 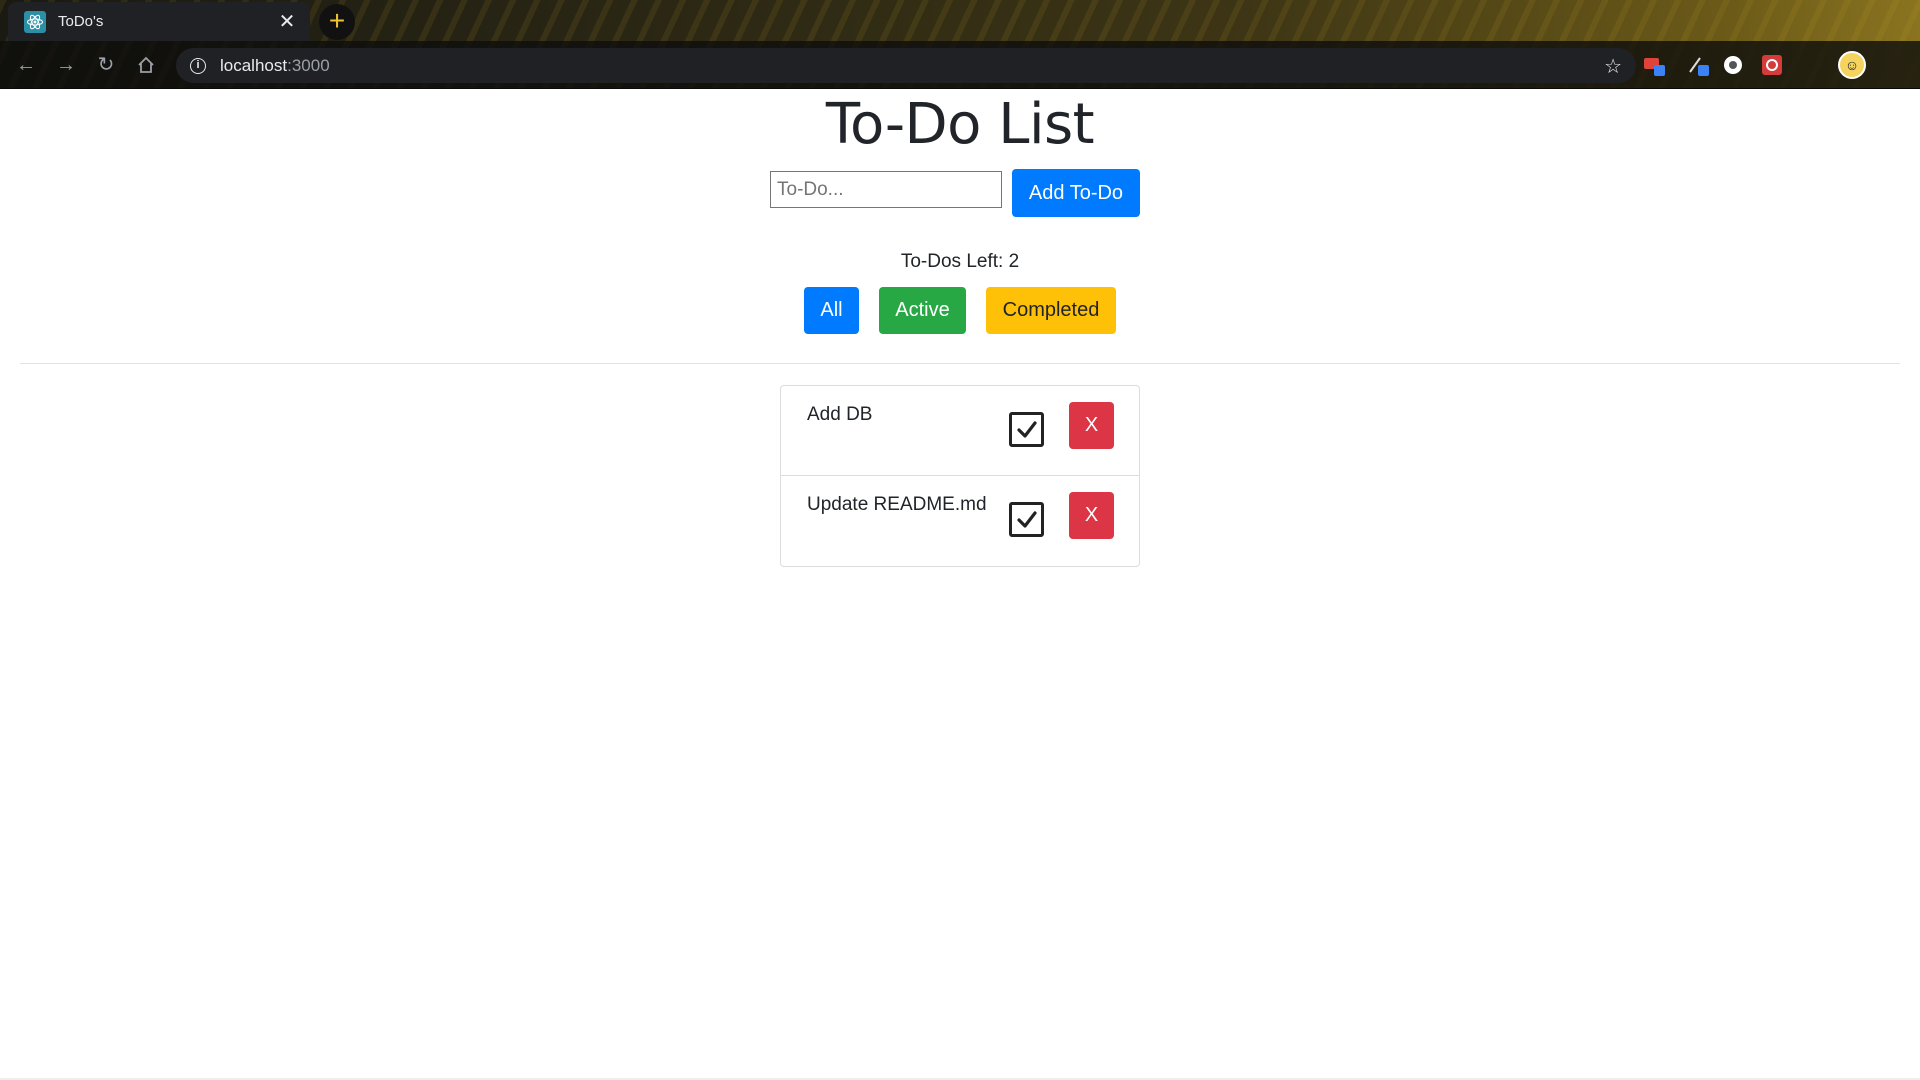 I want to click on forward-icon: →, so click(x=66, y=65).